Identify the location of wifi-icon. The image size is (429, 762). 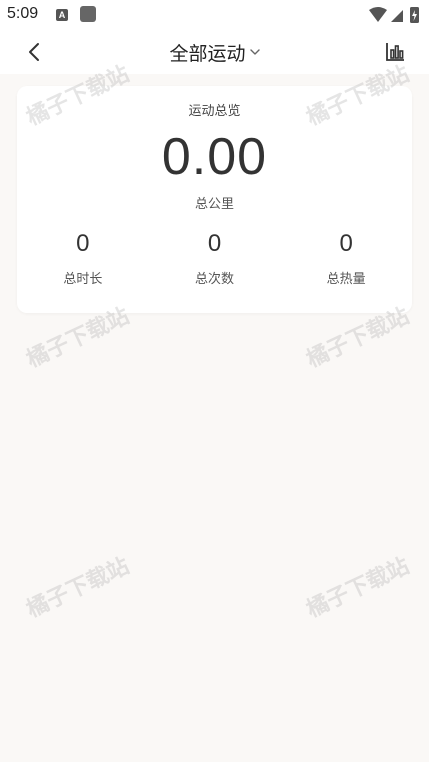
(378, 14).